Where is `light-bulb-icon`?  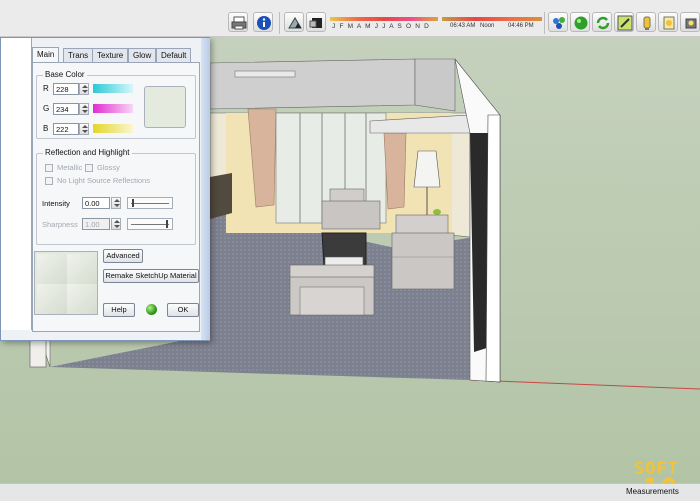
light-bulb-icon is located at coordinates (646, 22).